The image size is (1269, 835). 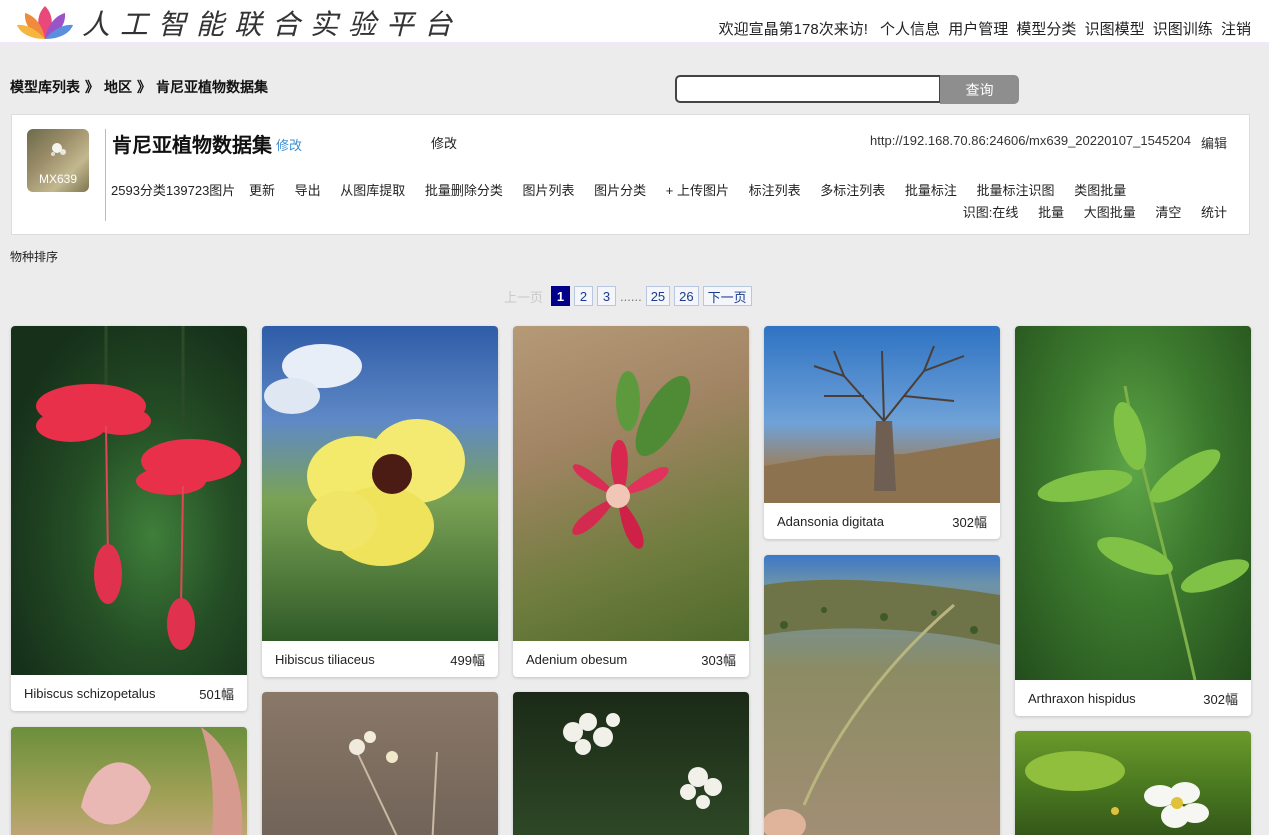 What do you see at coordinates (1110, 212) in the screenshot?
I see `recog-large-batch: 大图批量` at bounding box center [1110, 212].